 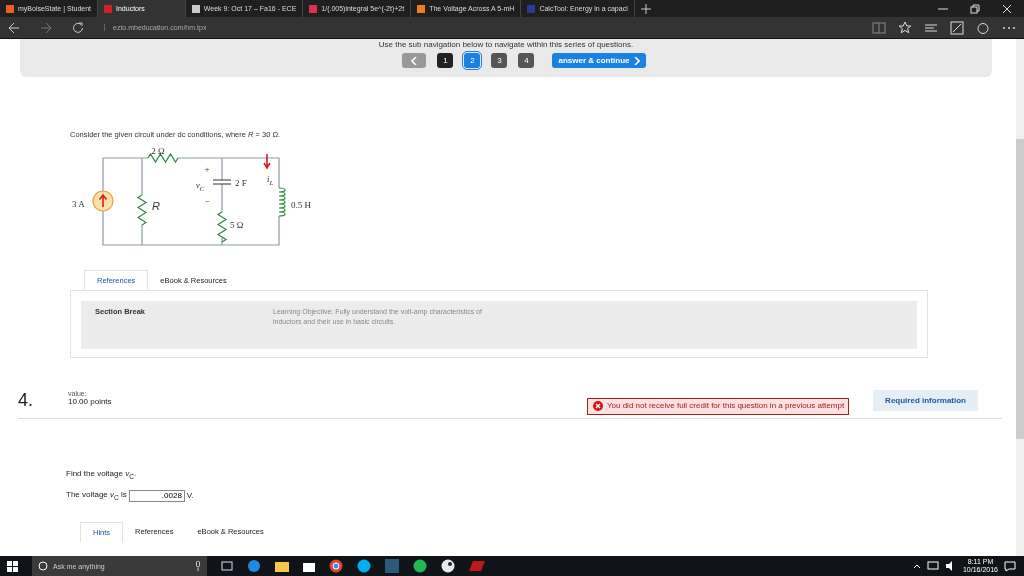 I want to click on restore-icon, so click(x=975, y=8).